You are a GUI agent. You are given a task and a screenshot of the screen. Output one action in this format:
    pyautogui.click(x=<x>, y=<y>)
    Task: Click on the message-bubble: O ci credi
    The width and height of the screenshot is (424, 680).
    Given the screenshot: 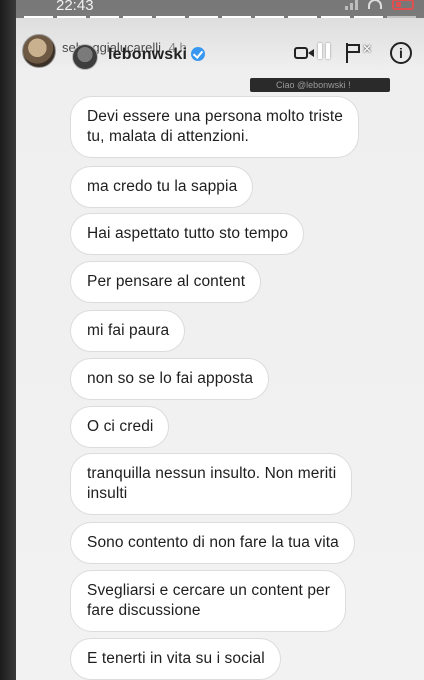 What is the action you would take?
    pyautogui.click(x=120, y=427)
    